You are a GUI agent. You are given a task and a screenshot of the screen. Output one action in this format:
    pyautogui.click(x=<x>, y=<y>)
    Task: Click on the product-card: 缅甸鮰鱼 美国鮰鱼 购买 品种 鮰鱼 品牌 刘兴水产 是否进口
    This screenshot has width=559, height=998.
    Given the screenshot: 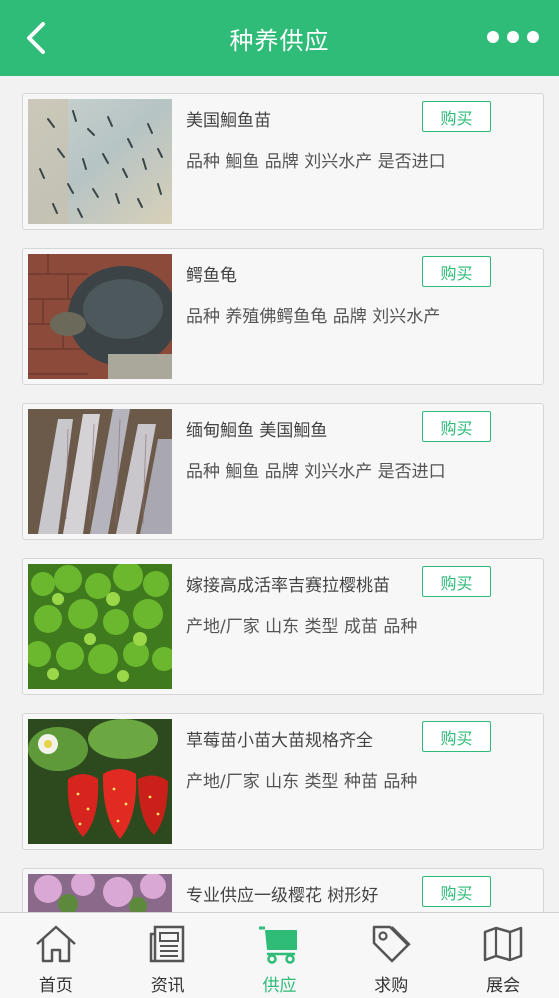 What is the action you would take?
    pyautogui.click(x=283, y=471)
    